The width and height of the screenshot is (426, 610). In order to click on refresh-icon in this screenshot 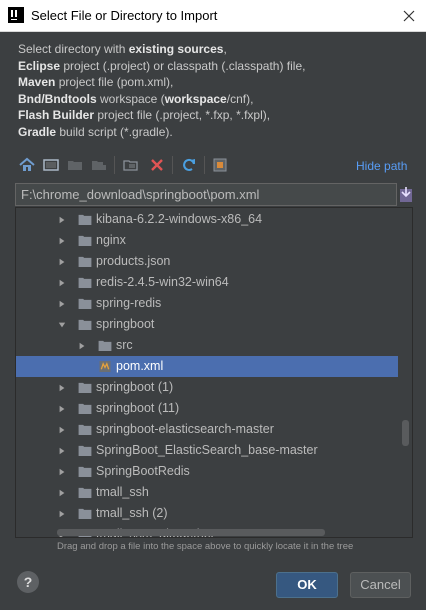, I will do `click(189, 164)`.